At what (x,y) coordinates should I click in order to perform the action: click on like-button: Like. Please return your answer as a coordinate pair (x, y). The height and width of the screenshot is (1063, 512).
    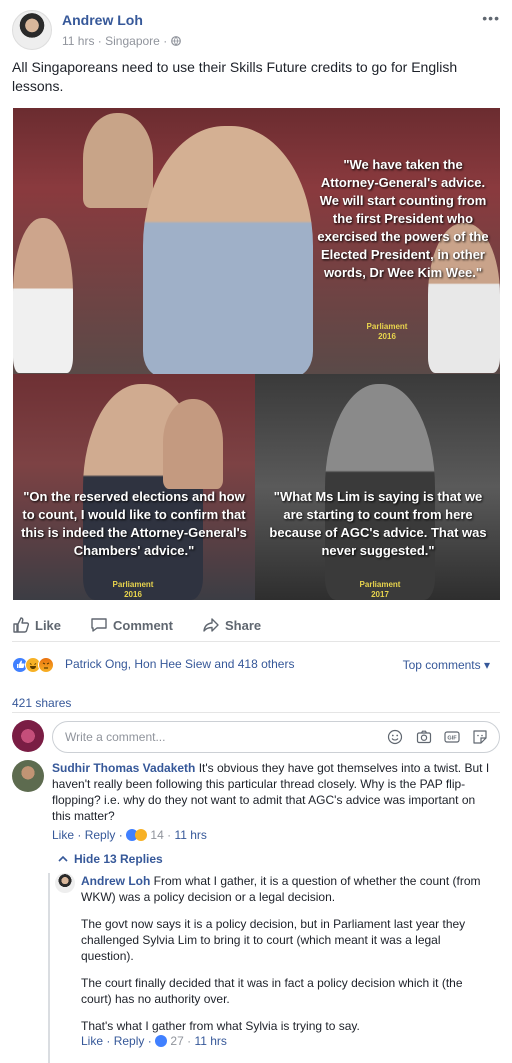
    Looking at the image, I should click on (36, 625).